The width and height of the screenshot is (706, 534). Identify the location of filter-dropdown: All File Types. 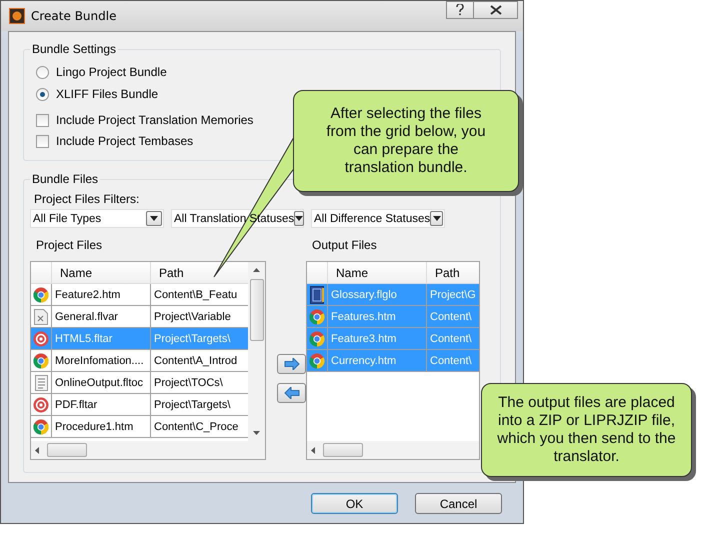
(97, 218).